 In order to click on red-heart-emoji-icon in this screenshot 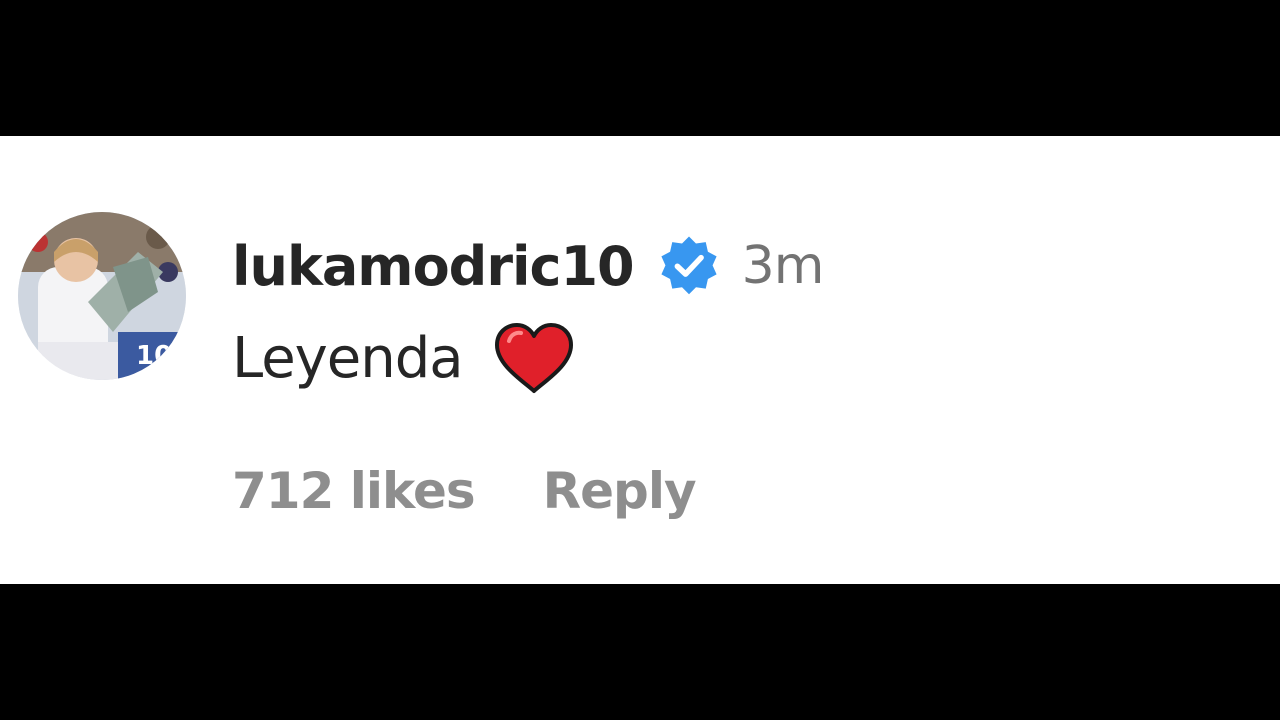, I will do `click(534, 358)`.